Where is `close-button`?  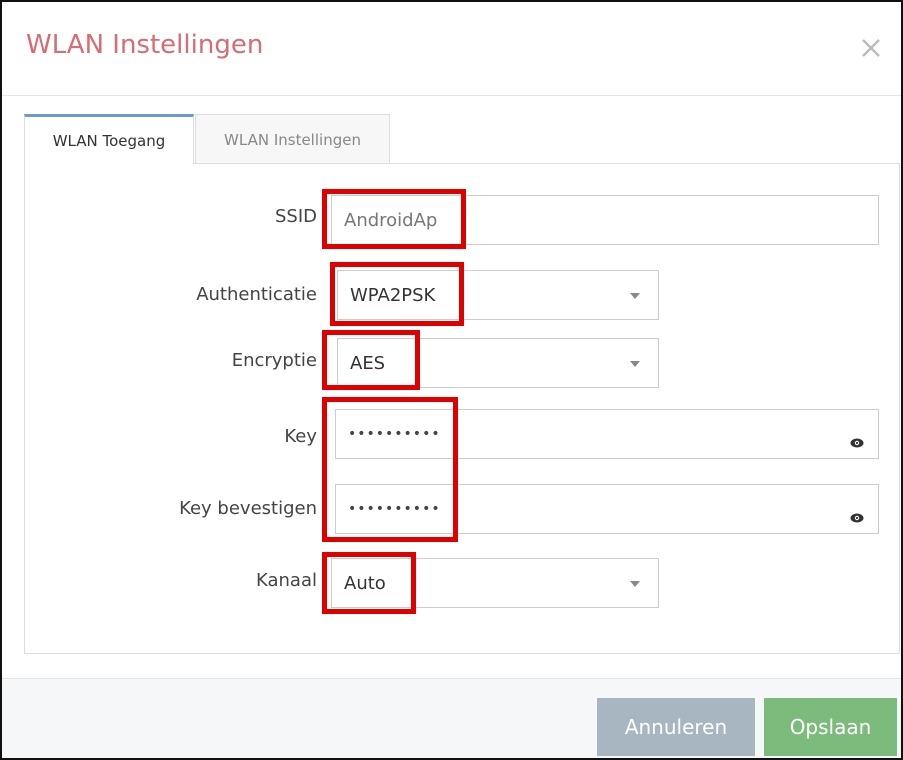 close-button is located at coordinates (871, 48).